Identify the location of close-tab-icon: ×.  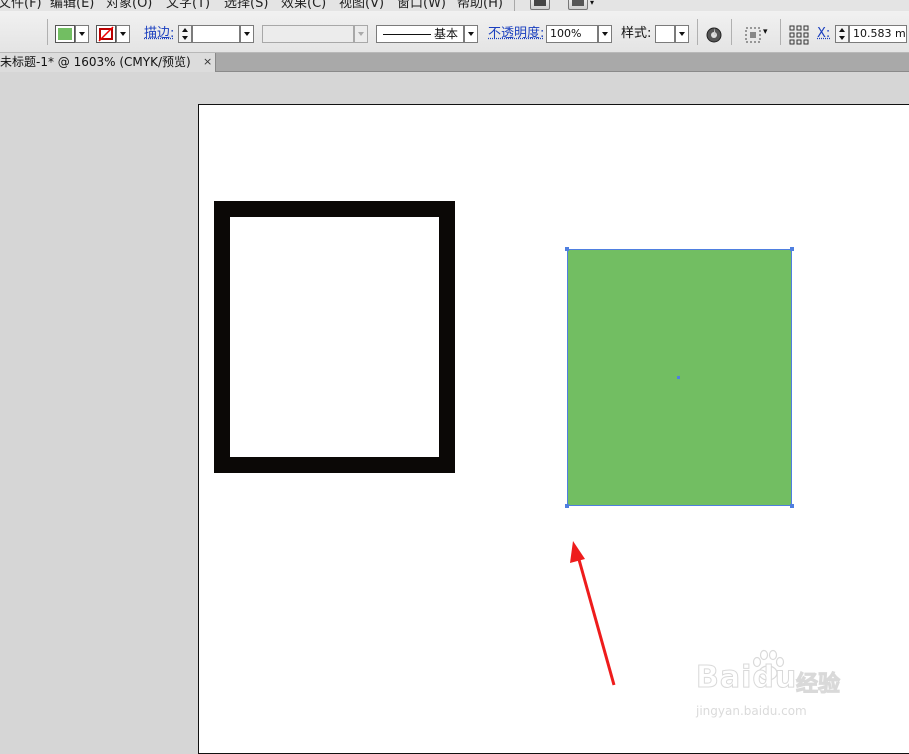
(207, 62).